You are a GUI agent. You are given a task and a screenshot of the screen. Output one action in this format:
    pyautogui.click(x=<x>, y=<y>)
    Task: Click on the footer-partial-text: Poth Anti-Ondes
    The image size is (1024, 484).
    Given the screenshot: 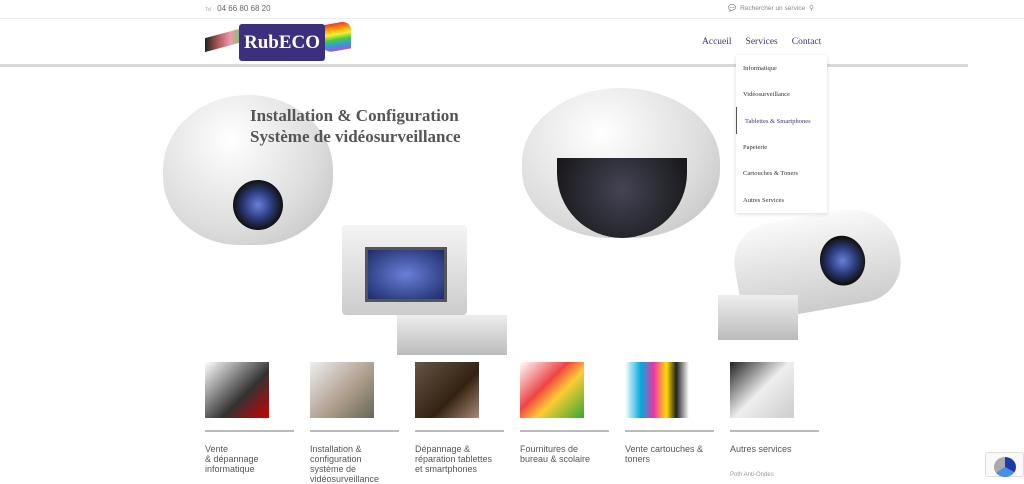 What is the action you would take?
    pyautogui.click(x=752, y=475)
    